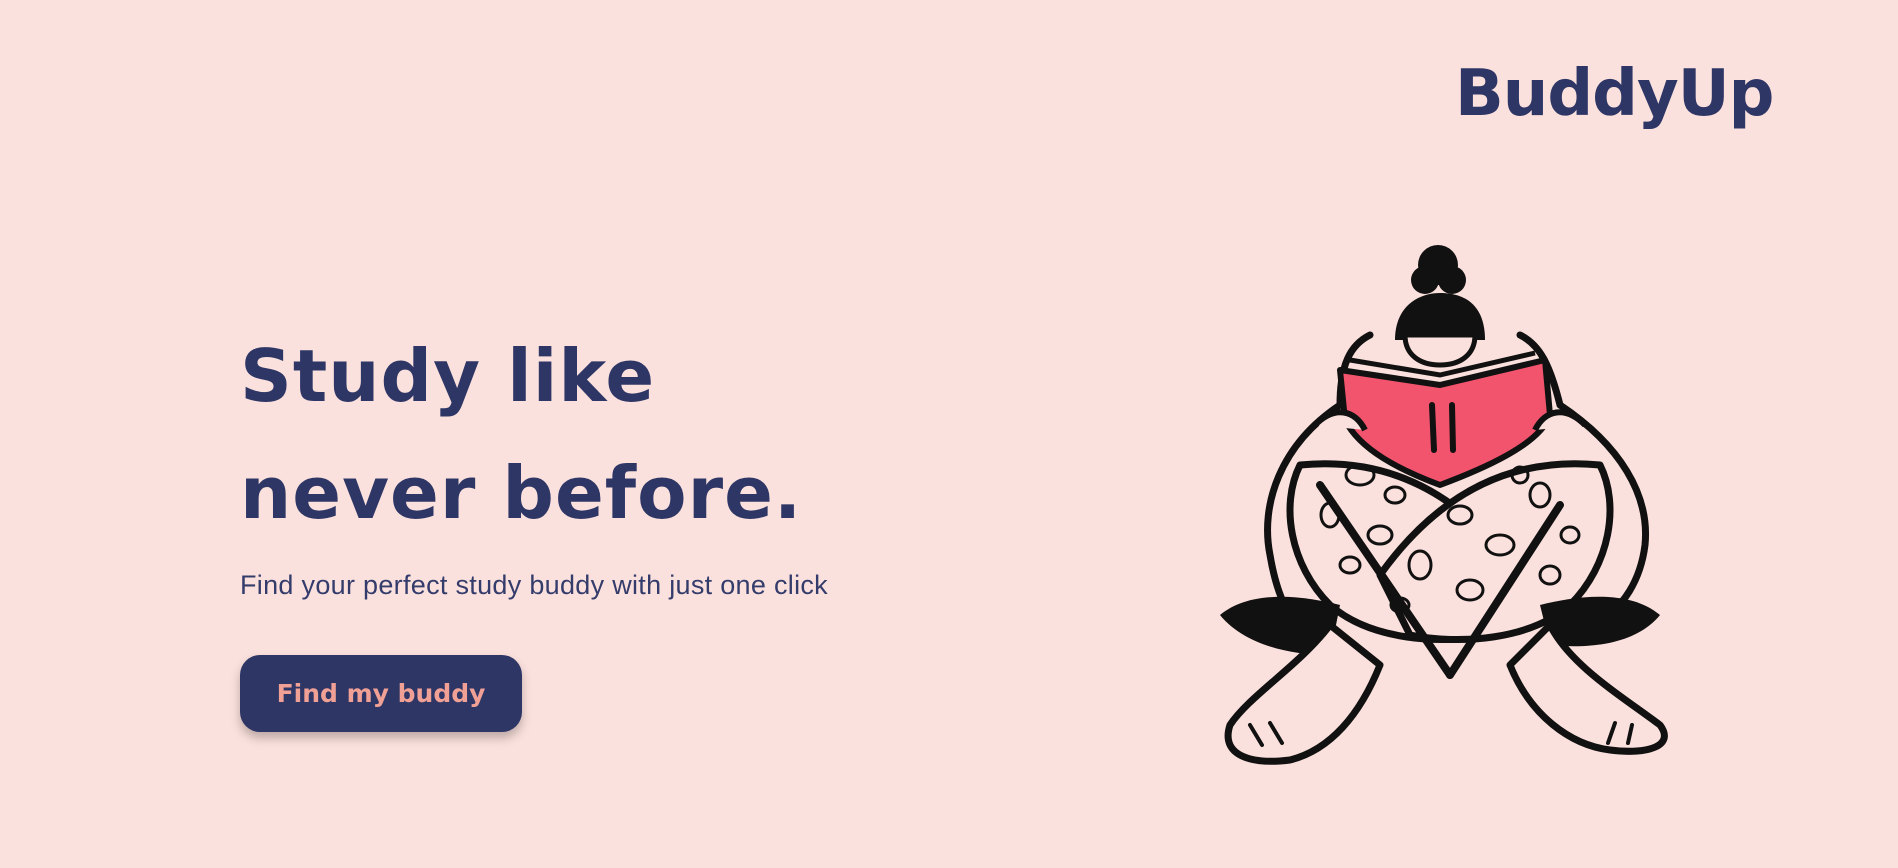 This screenshot has height=868, width=1898. I want to click on find-buddy-button: Find my buddy, so click(381, 693).